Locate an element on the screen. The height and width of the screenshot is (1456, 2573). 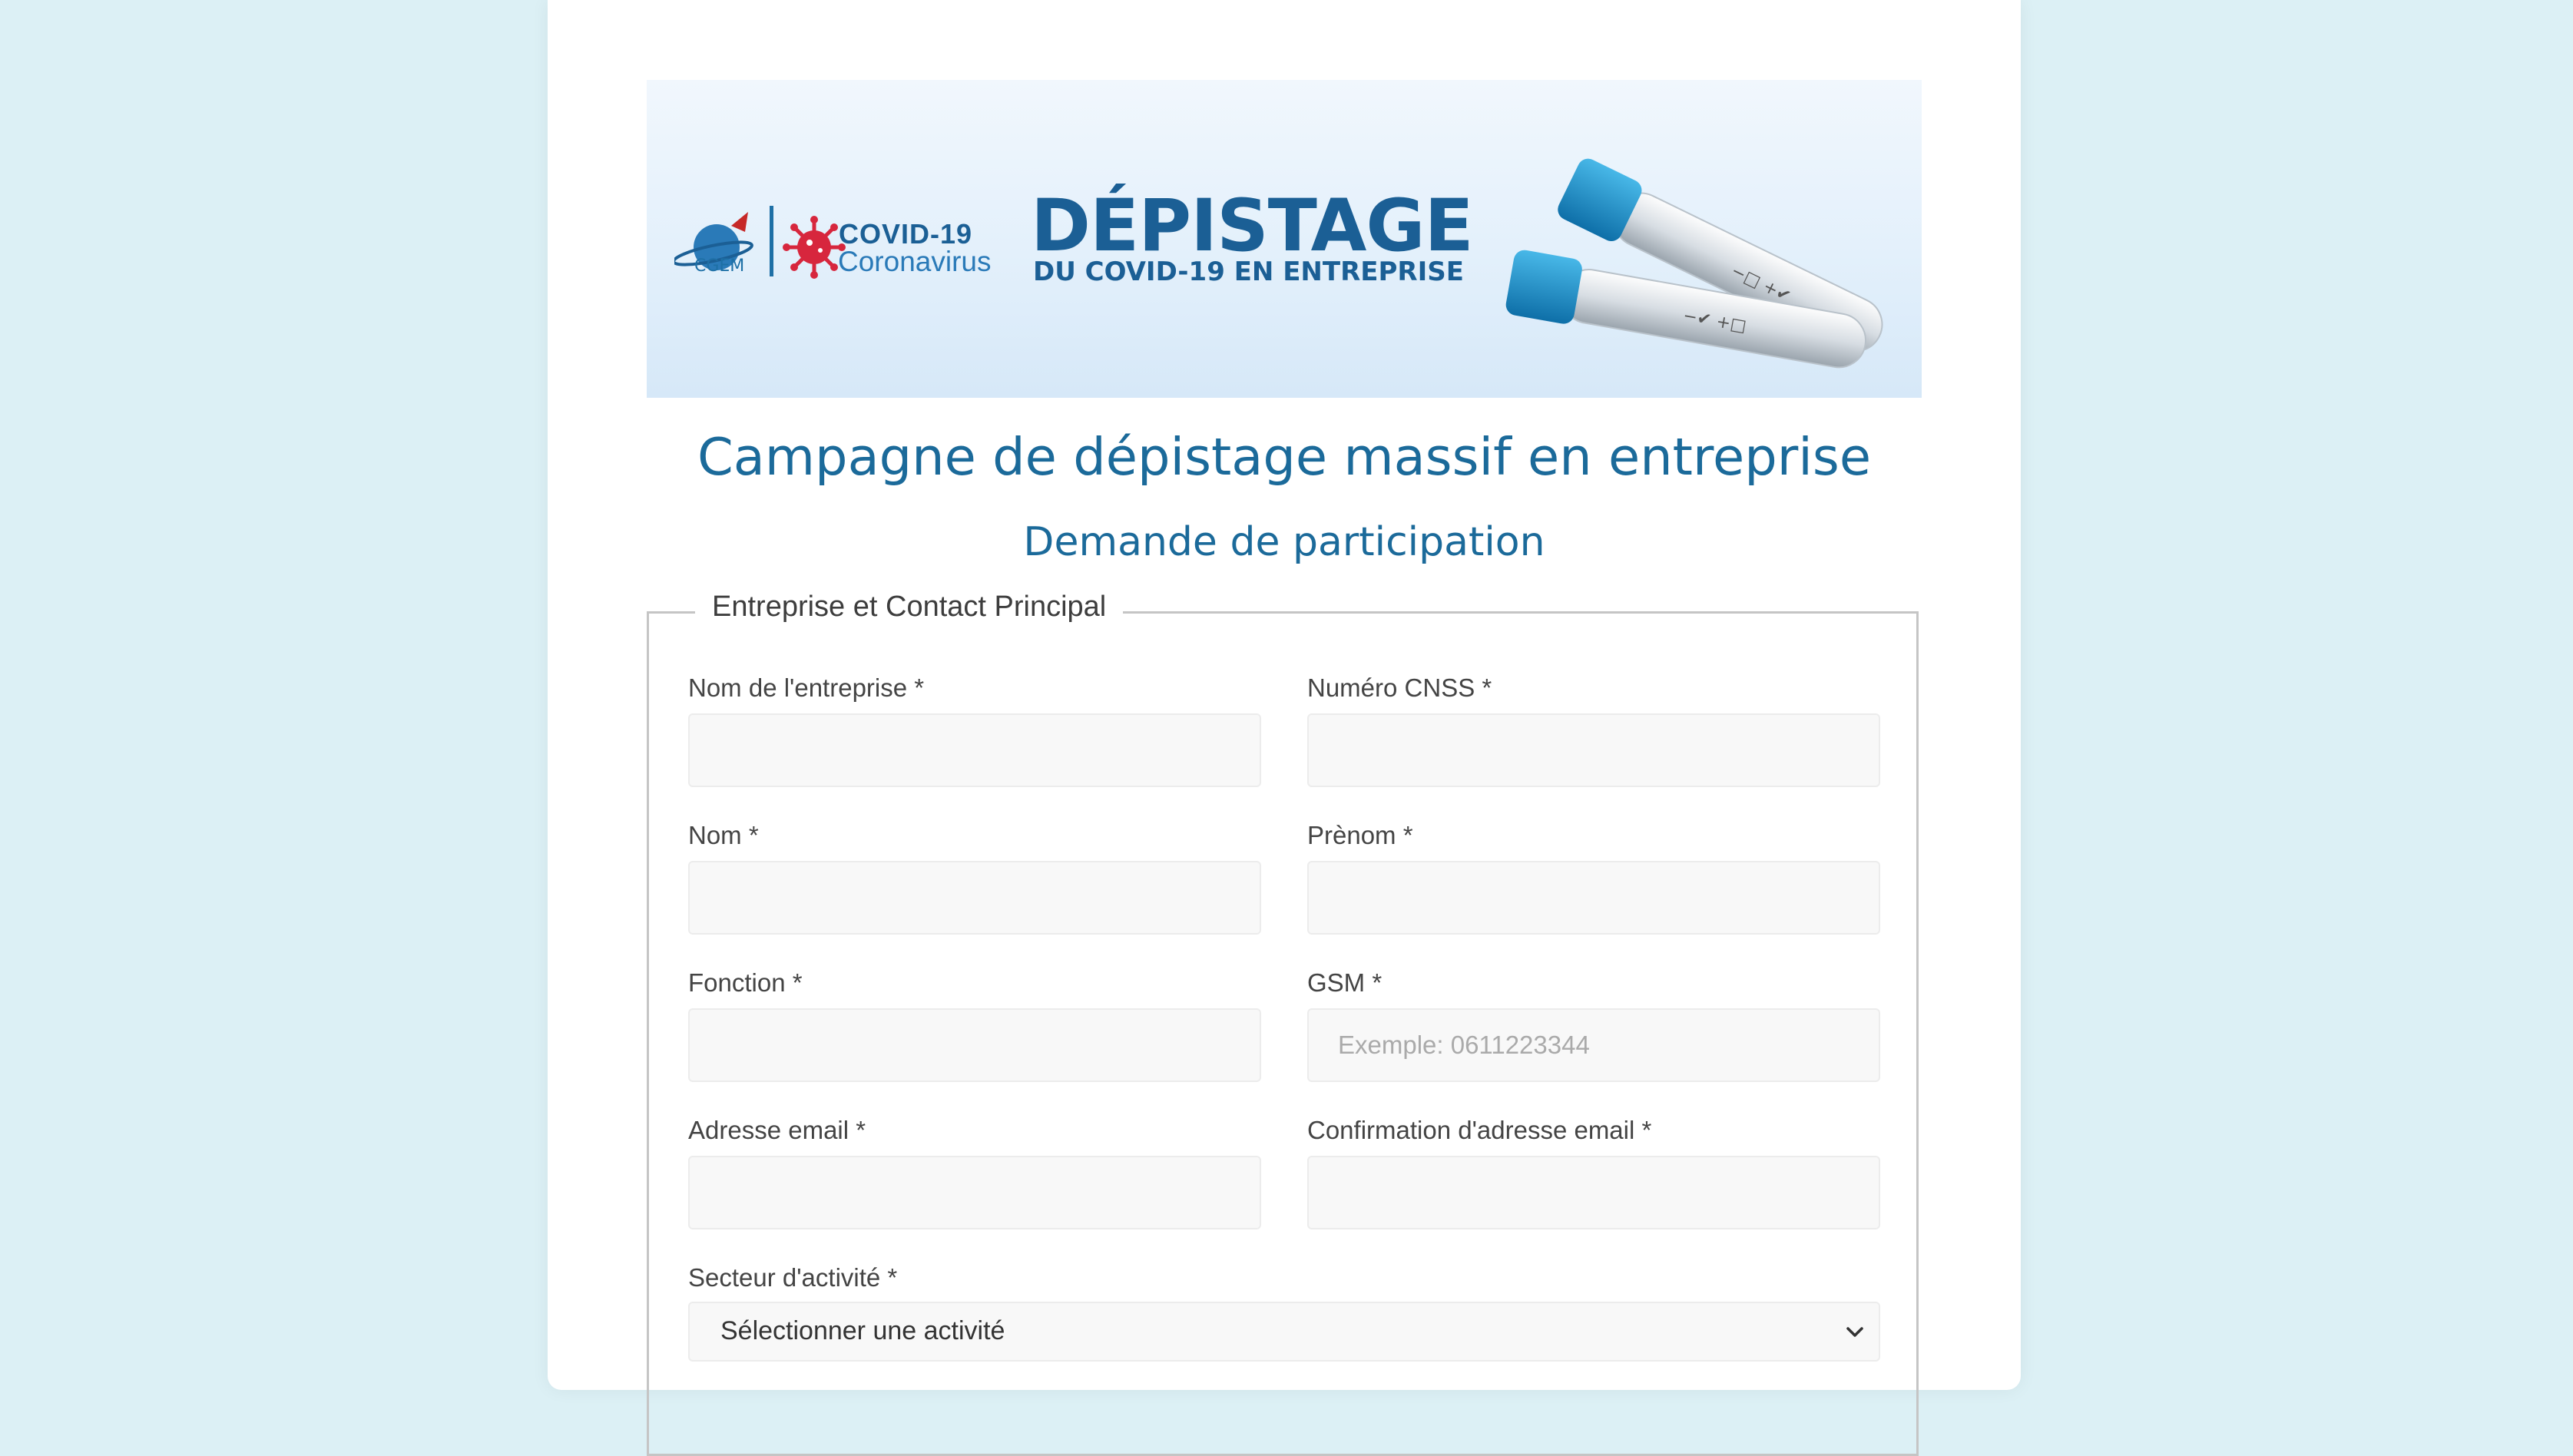
chevron-down-icon is located at coordinates (1855, 1332).